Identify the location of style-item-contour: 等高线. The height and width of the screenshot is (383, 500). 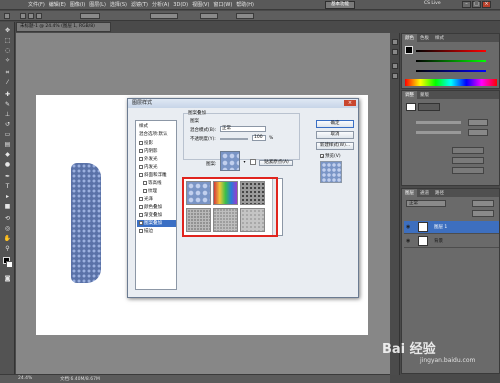
(156, 183).